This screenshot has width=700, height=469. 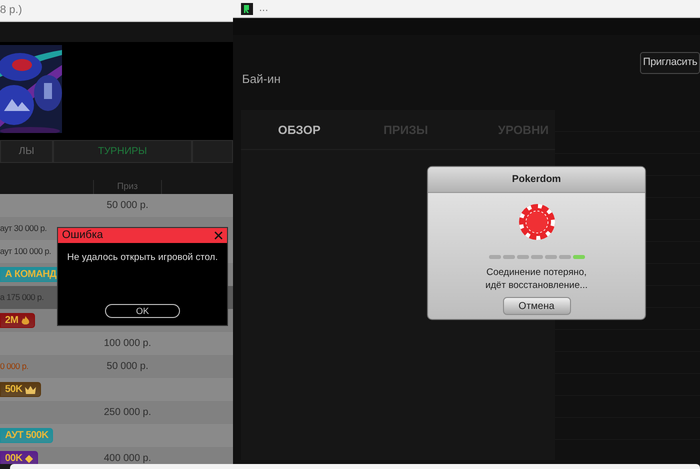 What do you see at coordinates (21, 389) in the screenshot?
I see `tournament-badge: 50K` at bounding box center [21, 389].